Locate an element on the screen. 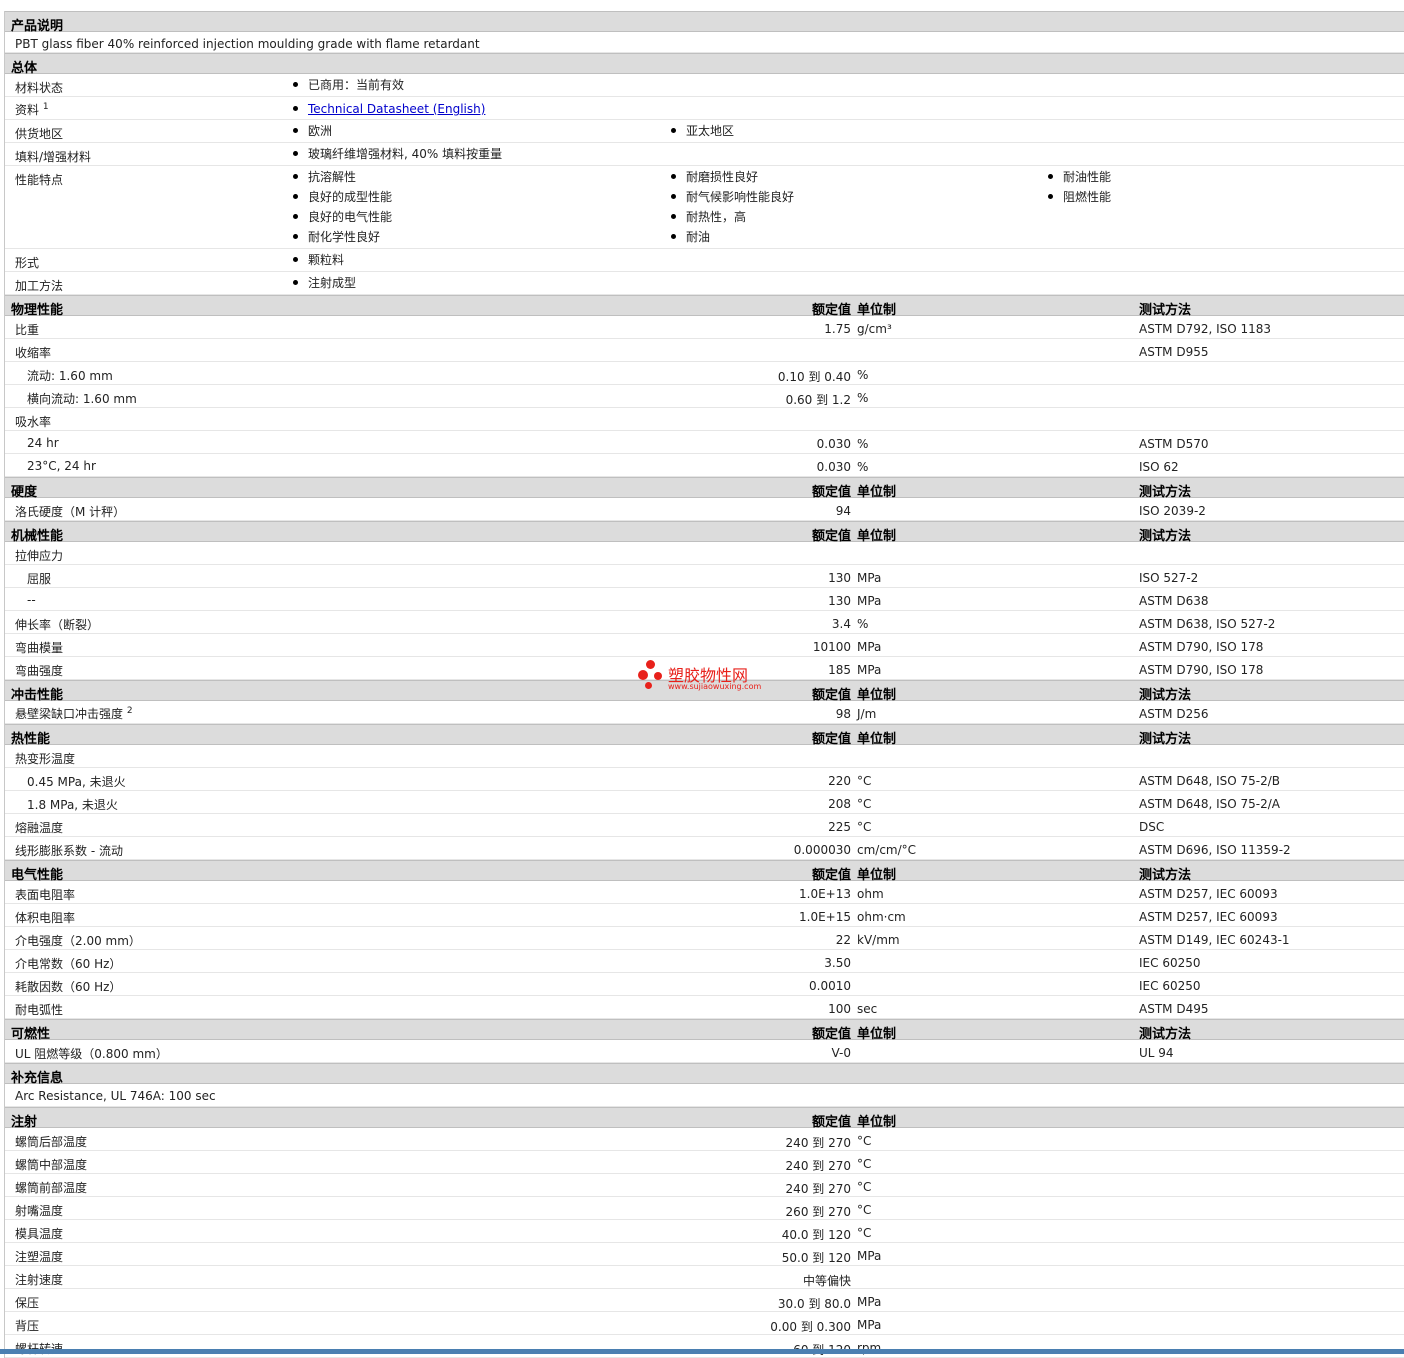 The image size is (1404, 1358). section-header-hardness: 硬度 额定值 单位制 测试方法 is located at coordinates (704, 488).